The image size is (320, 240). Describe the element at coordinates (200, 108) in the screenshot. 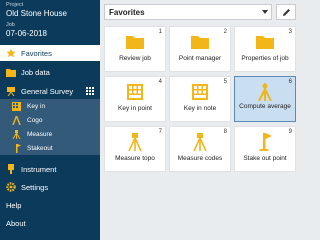

I see `tile-label: Key in note` at that location.